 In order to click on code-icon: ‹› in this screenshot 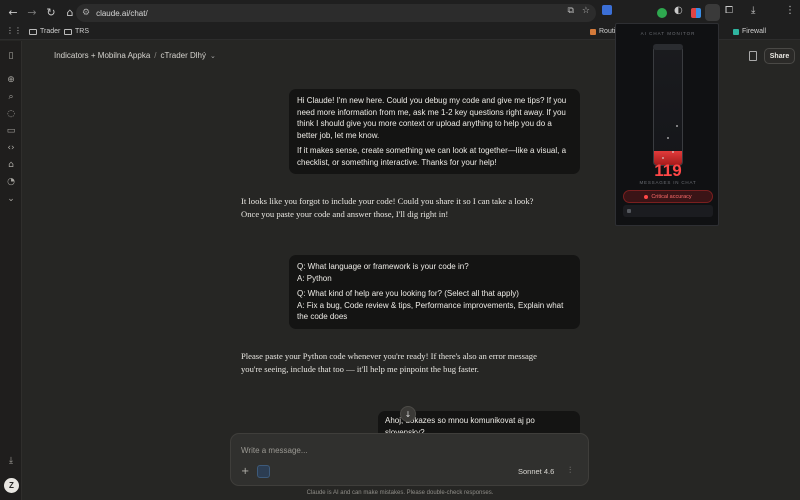, I will do `click(11, 148)`.